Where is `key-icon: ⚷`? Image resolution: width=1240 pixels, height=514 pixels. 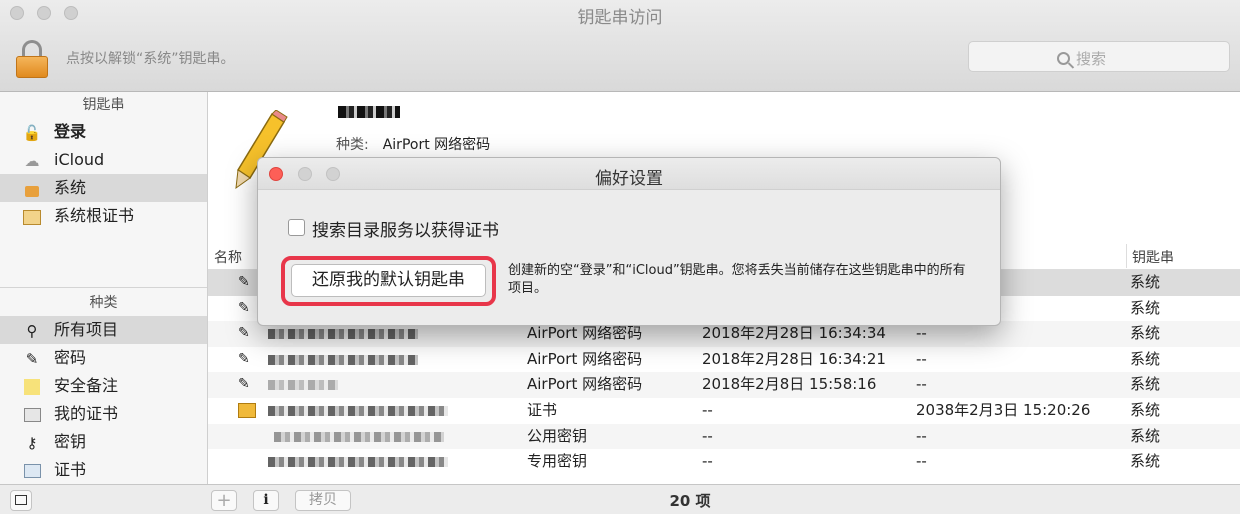
key-icon: ⚷ is located at coordinates (32, 443).